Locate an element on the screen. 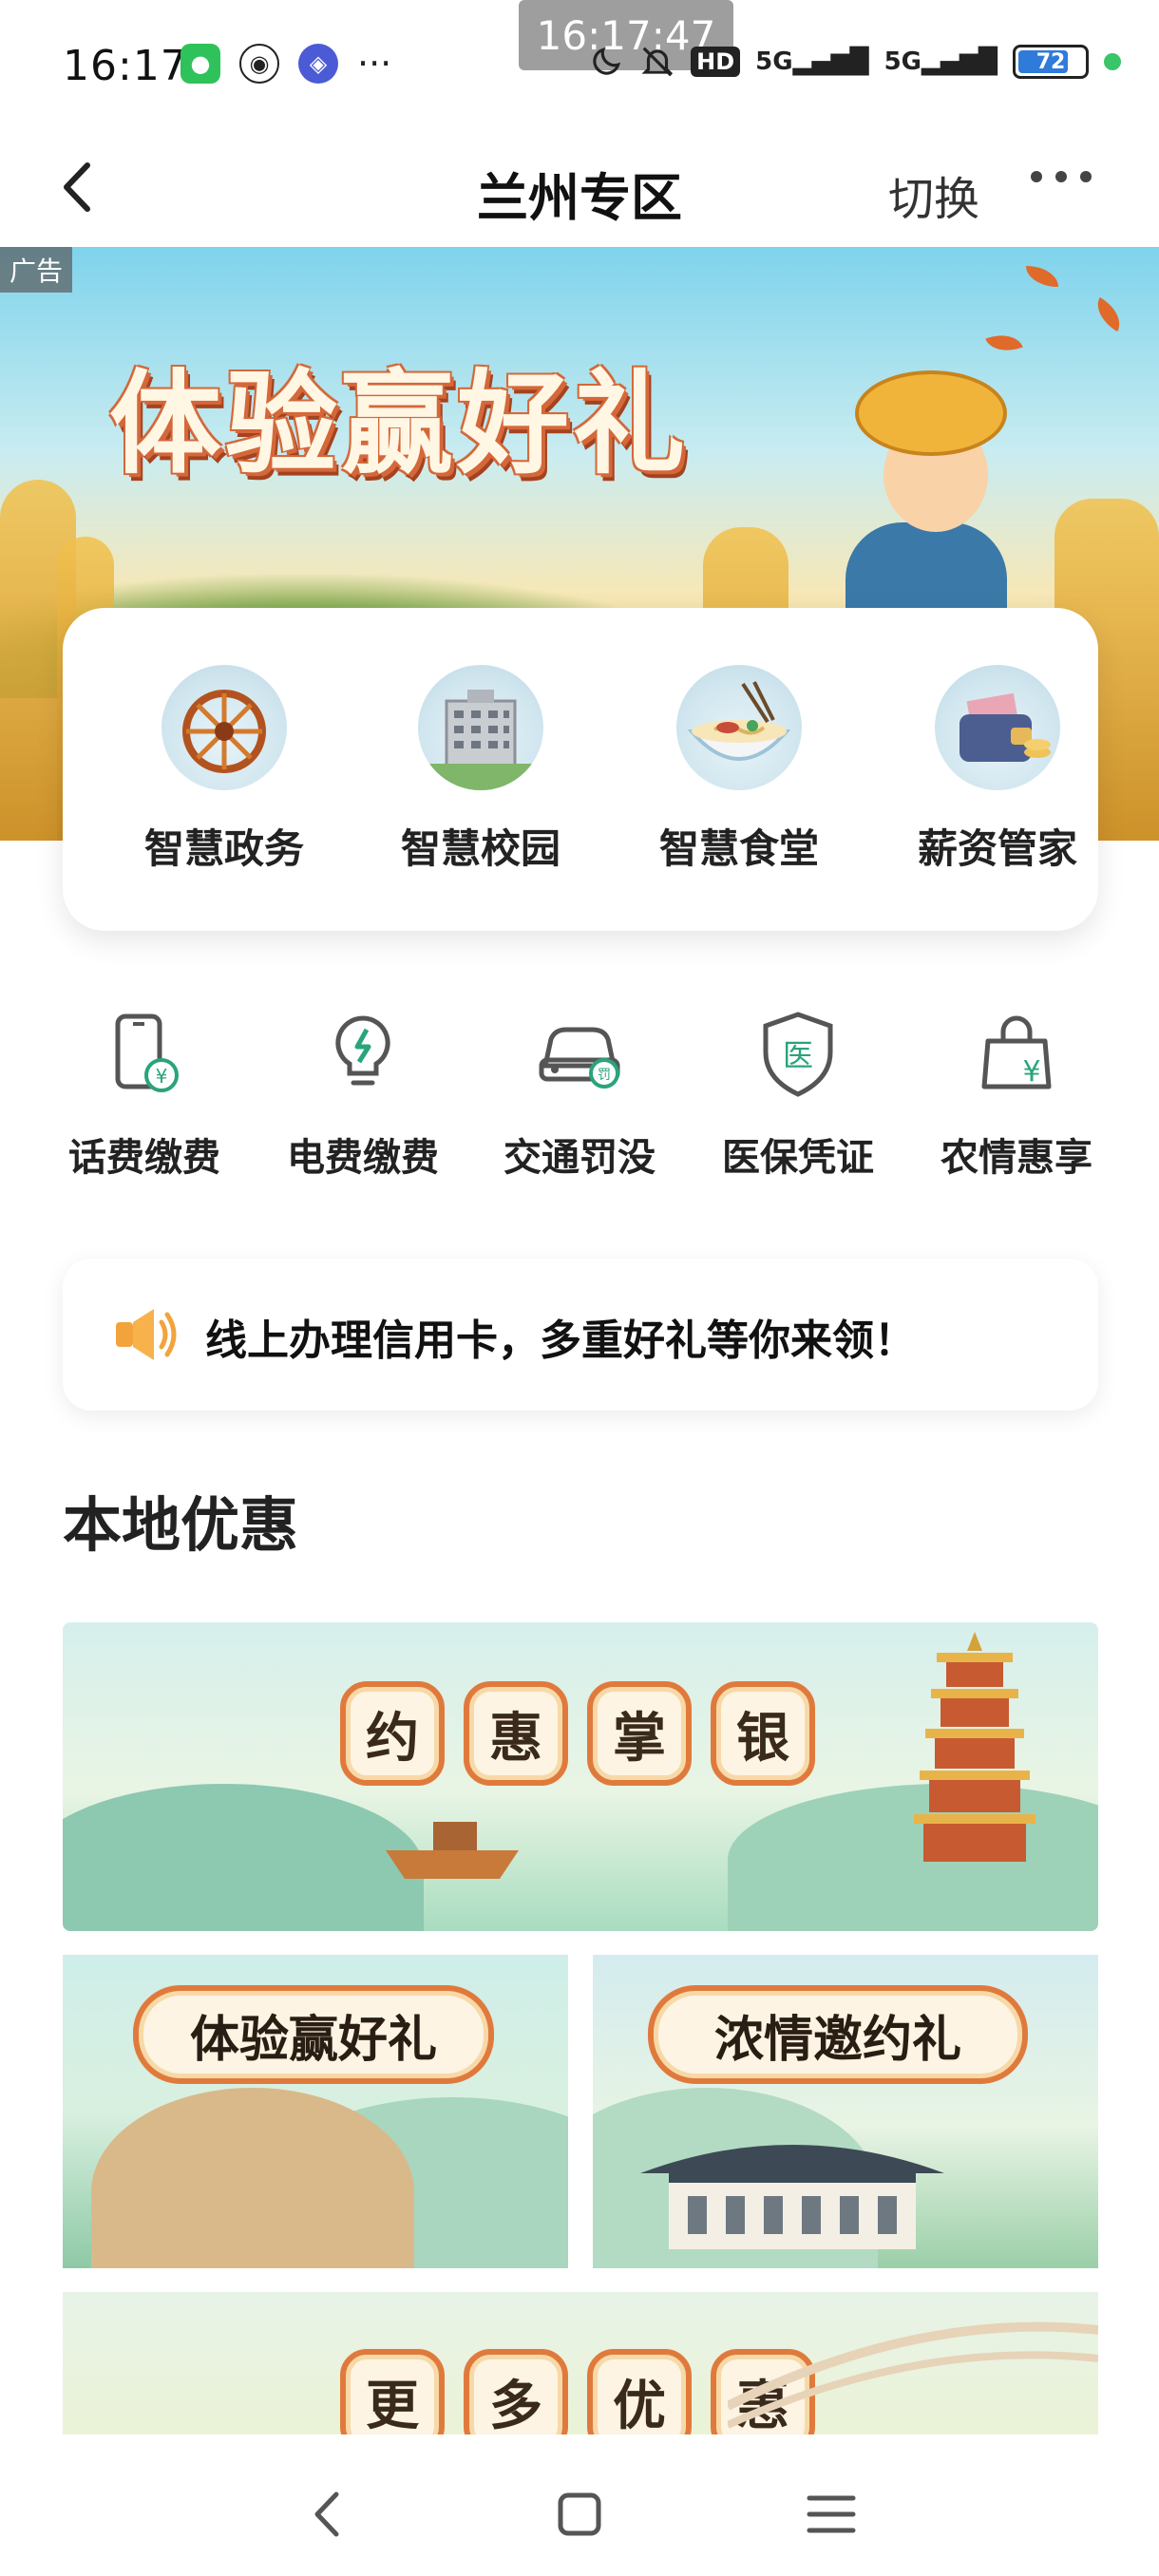 This screenshot has height=2576, width=1159. qq-icon: ◉ is located at coordinates (259, 64).